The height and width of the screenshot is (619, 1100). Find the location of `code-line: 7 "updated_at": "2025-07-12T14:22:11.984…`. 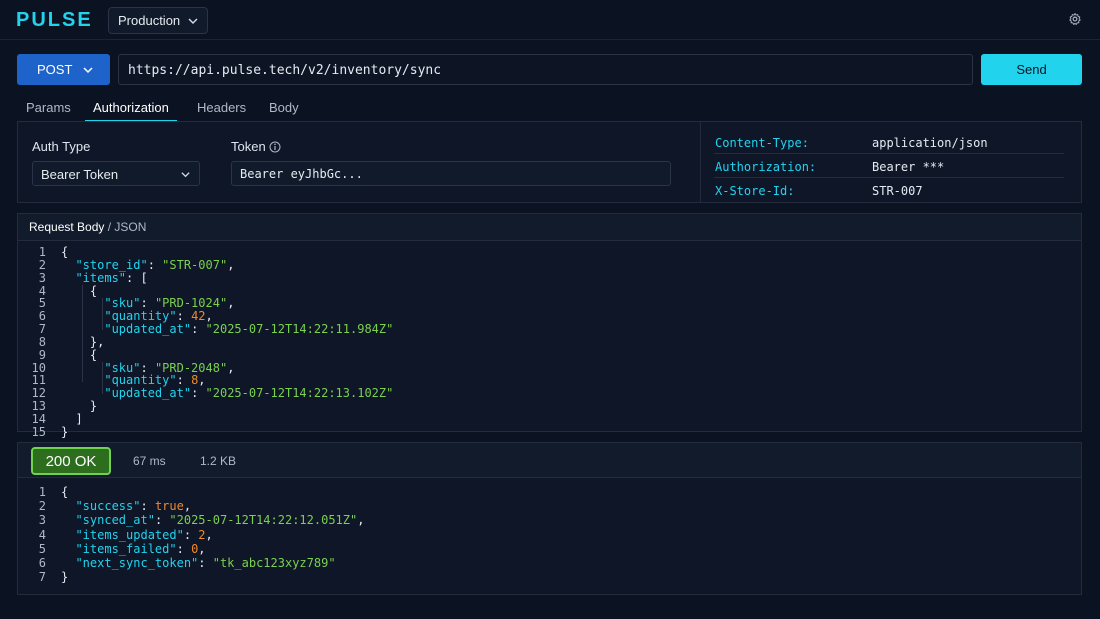

code-line: 7 "updated_at": "2025-07-12T14:22:11.984… is located at coordinates (549, 329).